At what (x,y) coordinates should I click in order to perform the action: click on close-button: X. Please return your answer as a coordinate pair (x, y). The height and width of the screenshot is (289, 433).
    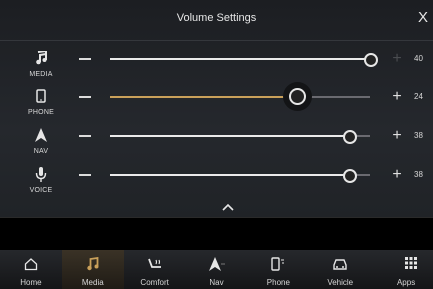
    Looking at the image, I should click on (423, 18).